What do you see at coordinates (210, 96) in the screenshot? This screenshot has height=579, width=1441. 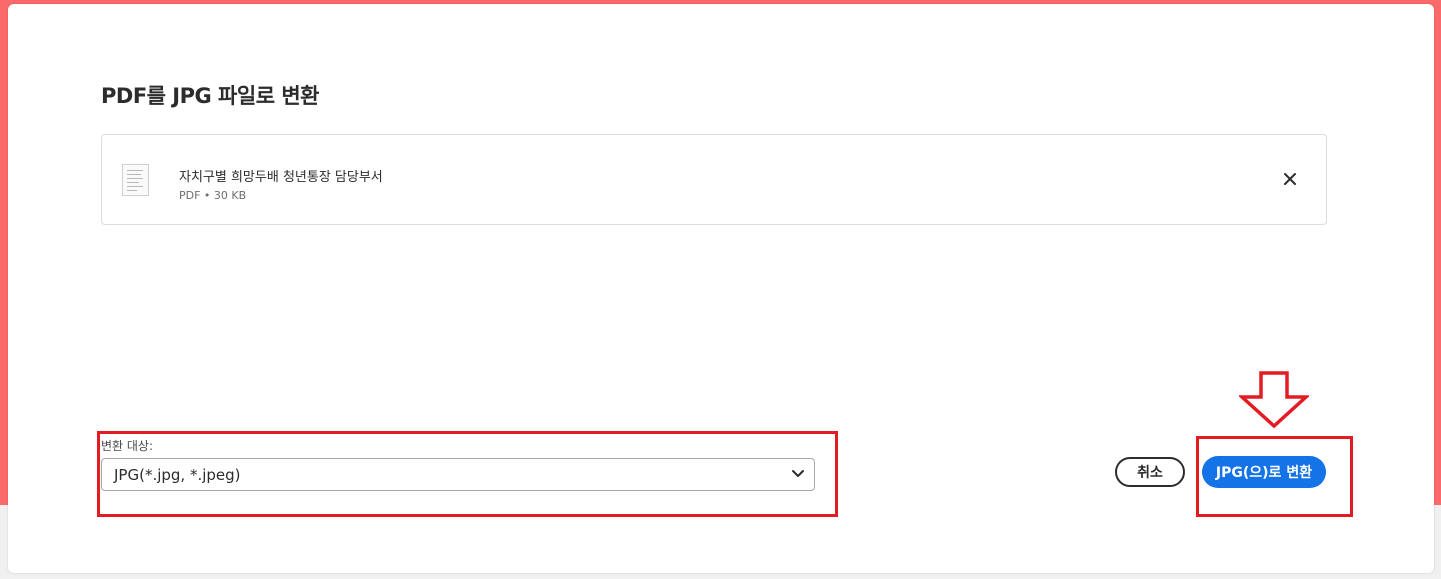 I see `dialog-title: PDF를 JPG 파일로 변환` at bounding box center [210, 96].